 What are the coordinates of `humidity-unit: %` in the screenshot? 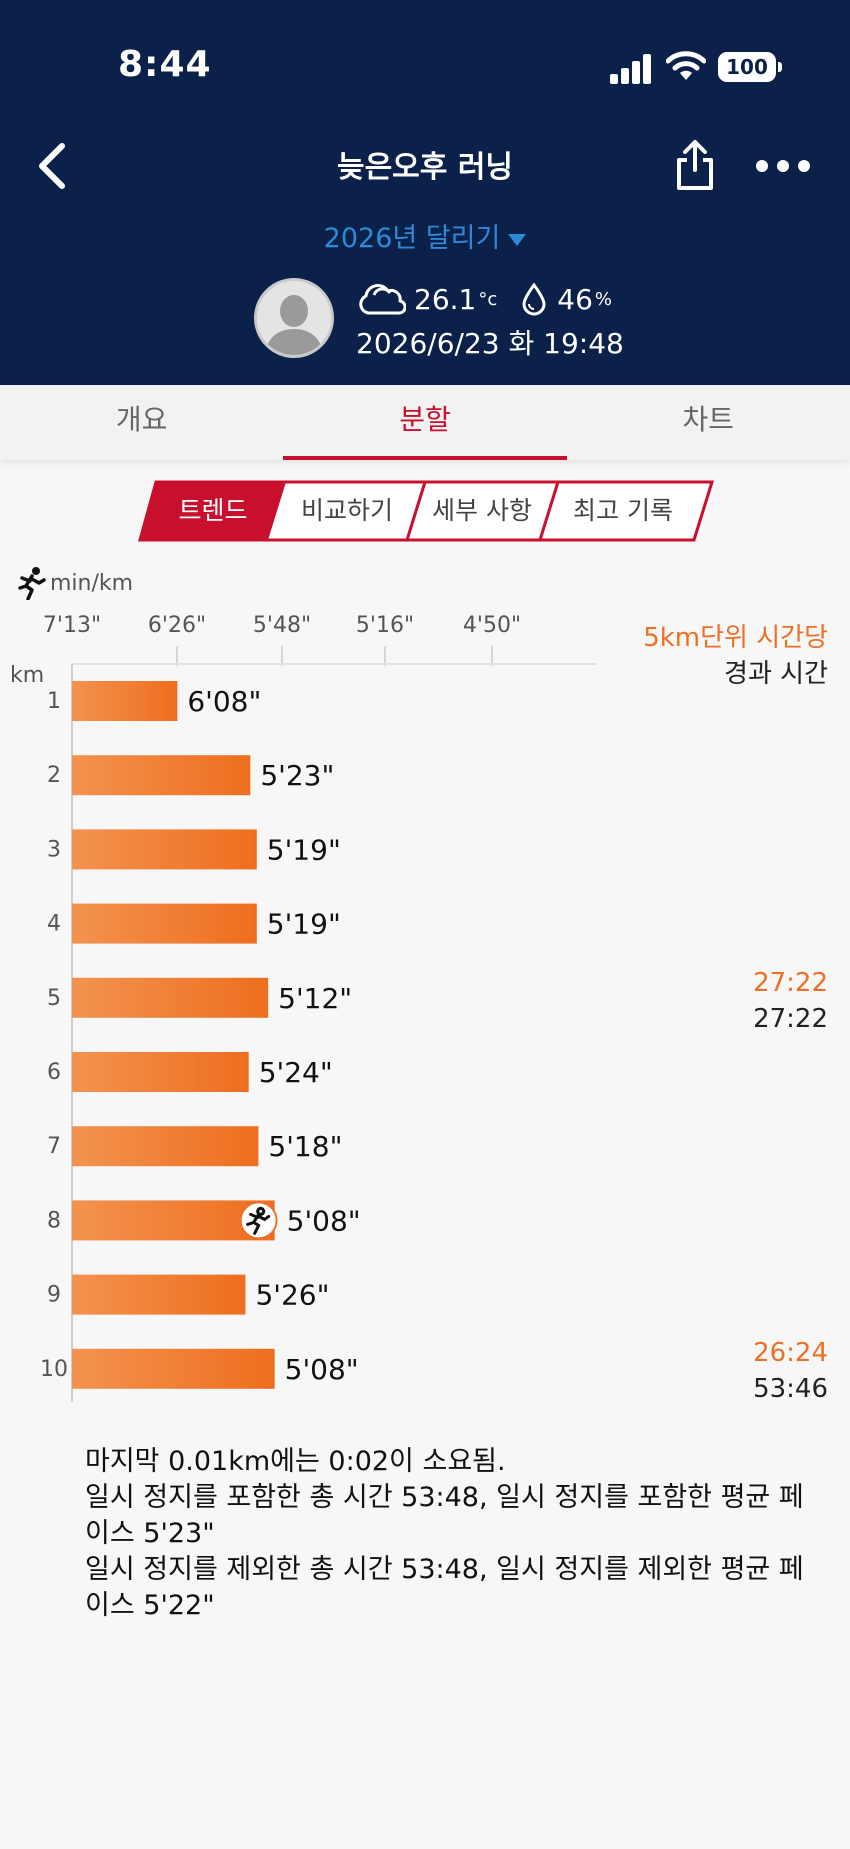 It's located at (603, 299).